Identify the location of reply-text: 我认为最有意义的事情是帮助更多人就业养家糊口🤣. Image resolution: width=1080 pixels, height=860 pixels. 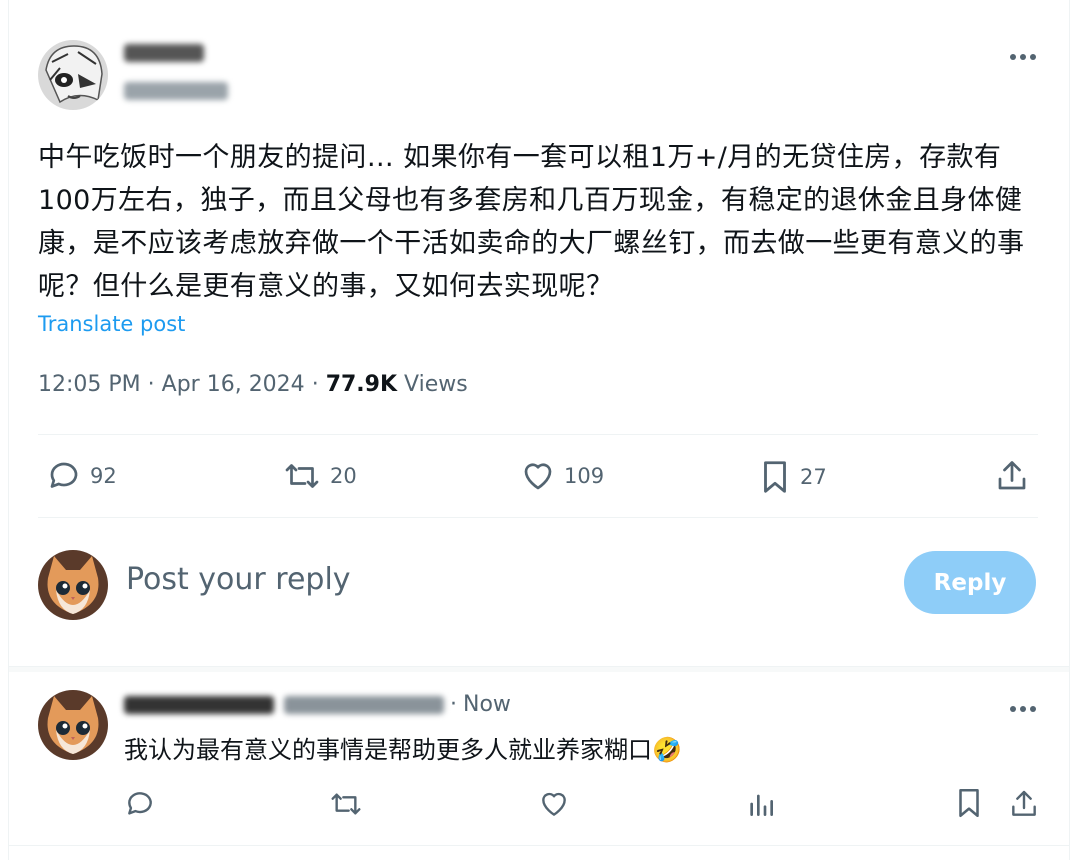
(403, 750).